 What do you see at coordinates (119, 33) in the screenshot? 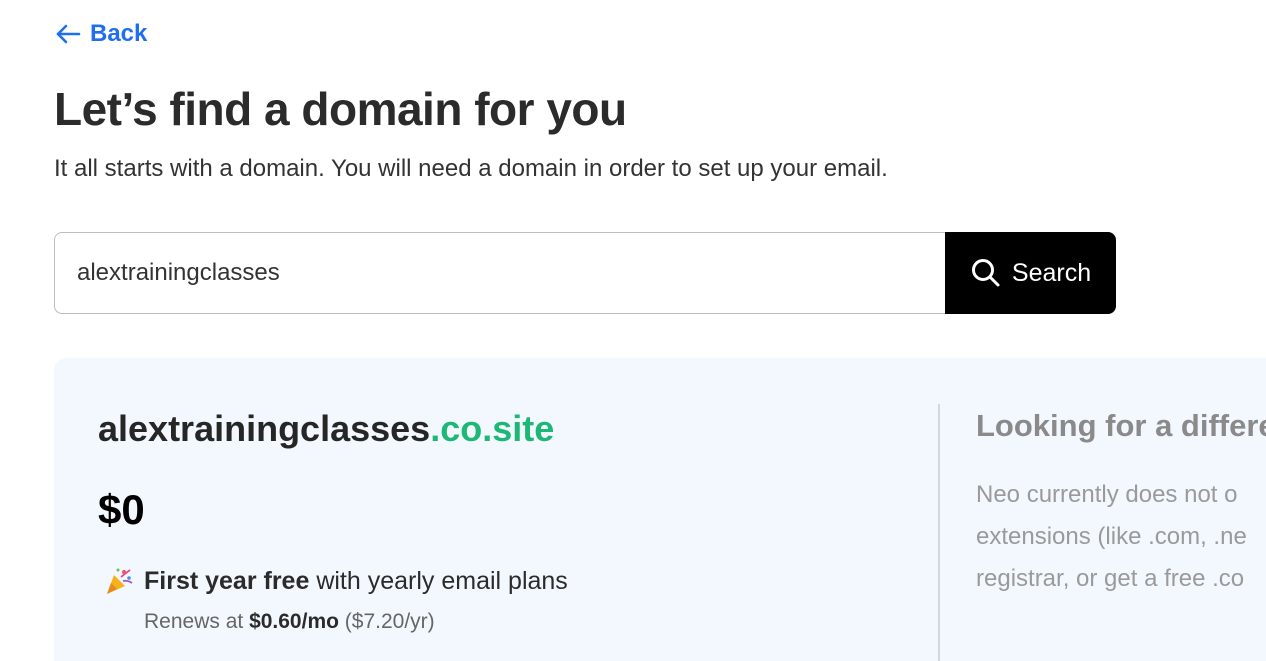
I see `back-label: Back` at bounding box center [119, 33].